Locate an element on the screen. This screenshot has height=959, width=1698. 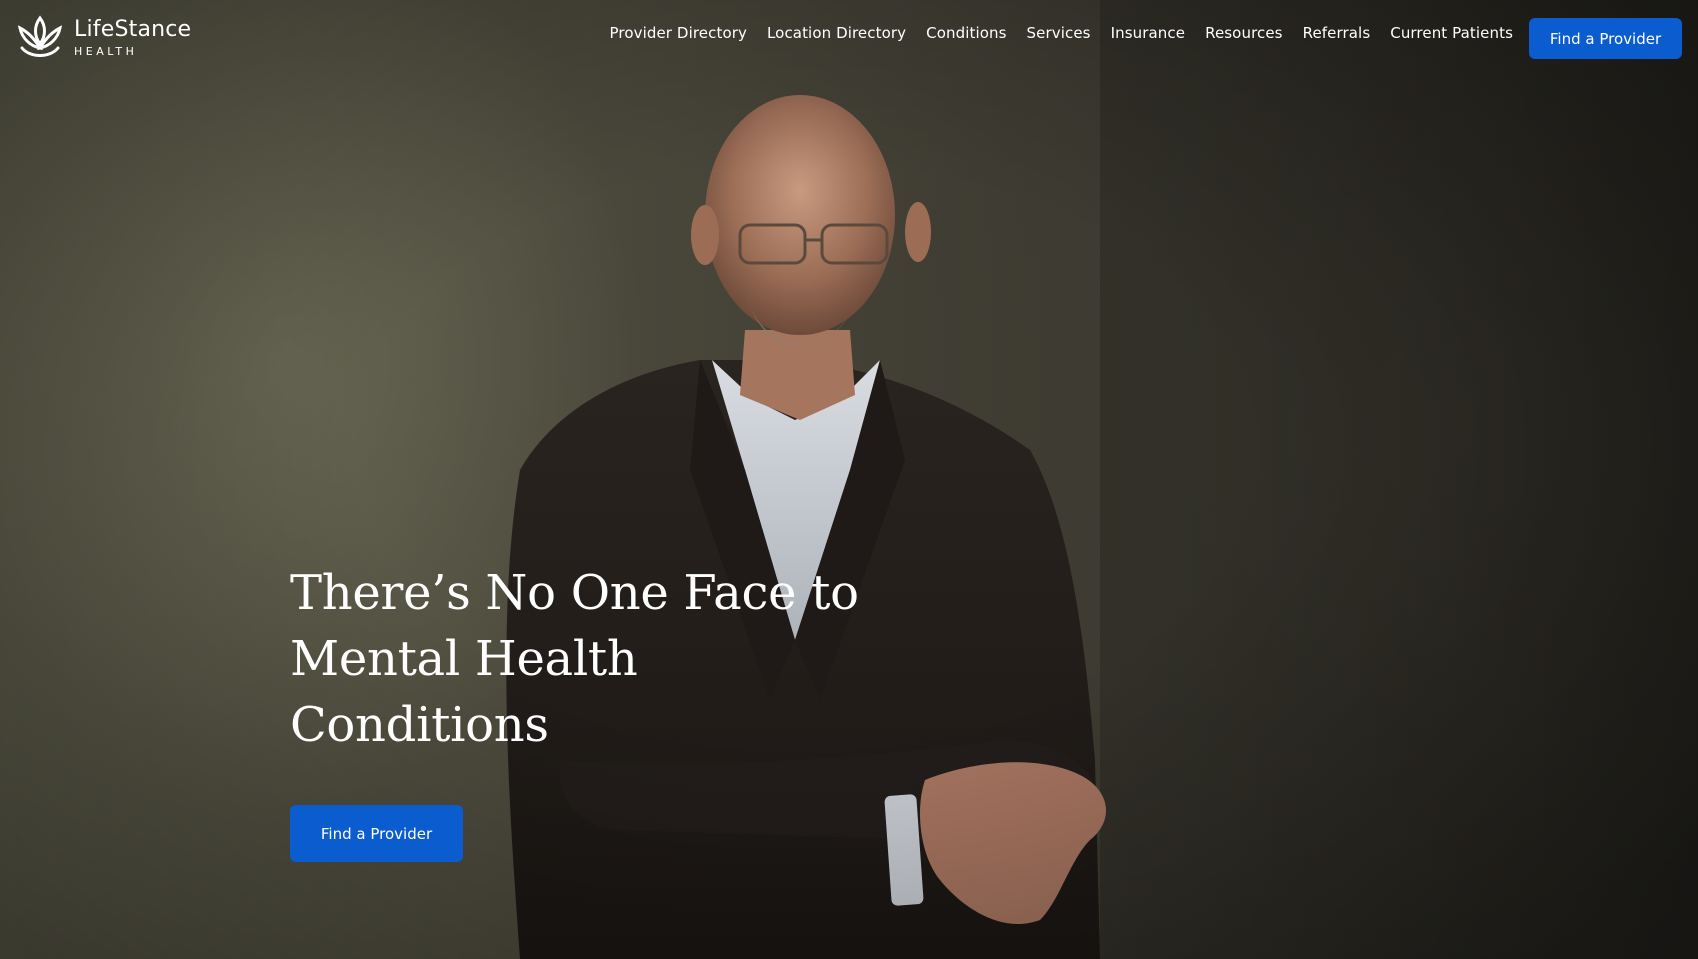
hero-find-provider-button: Find a Provider is located at coordinates (376, 833).